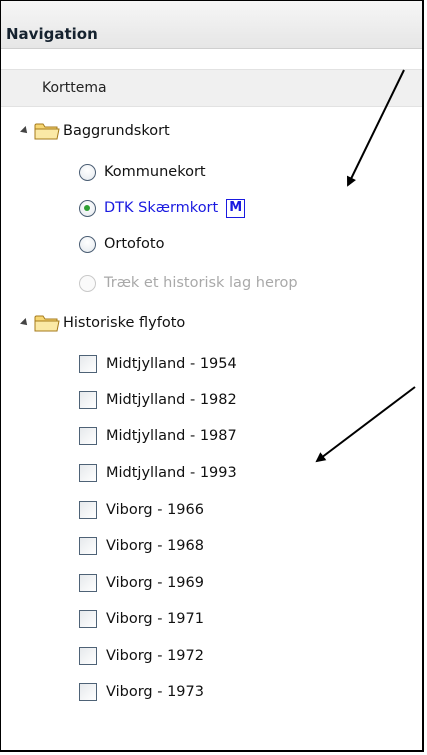 This screenshot has width=427, height=755. I want to click on layer-checkbox-row: Viborg - 1973, so click(141, 692).